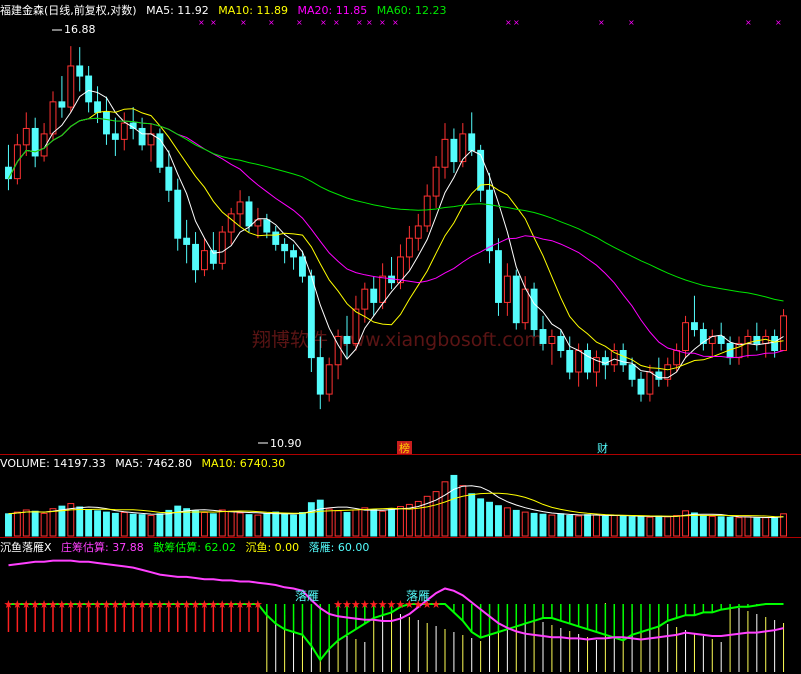  What do you see at coordinates (602, 448) in the screenshot?
I see `badge-cai-text: 财` at bounding box center [602, 448].